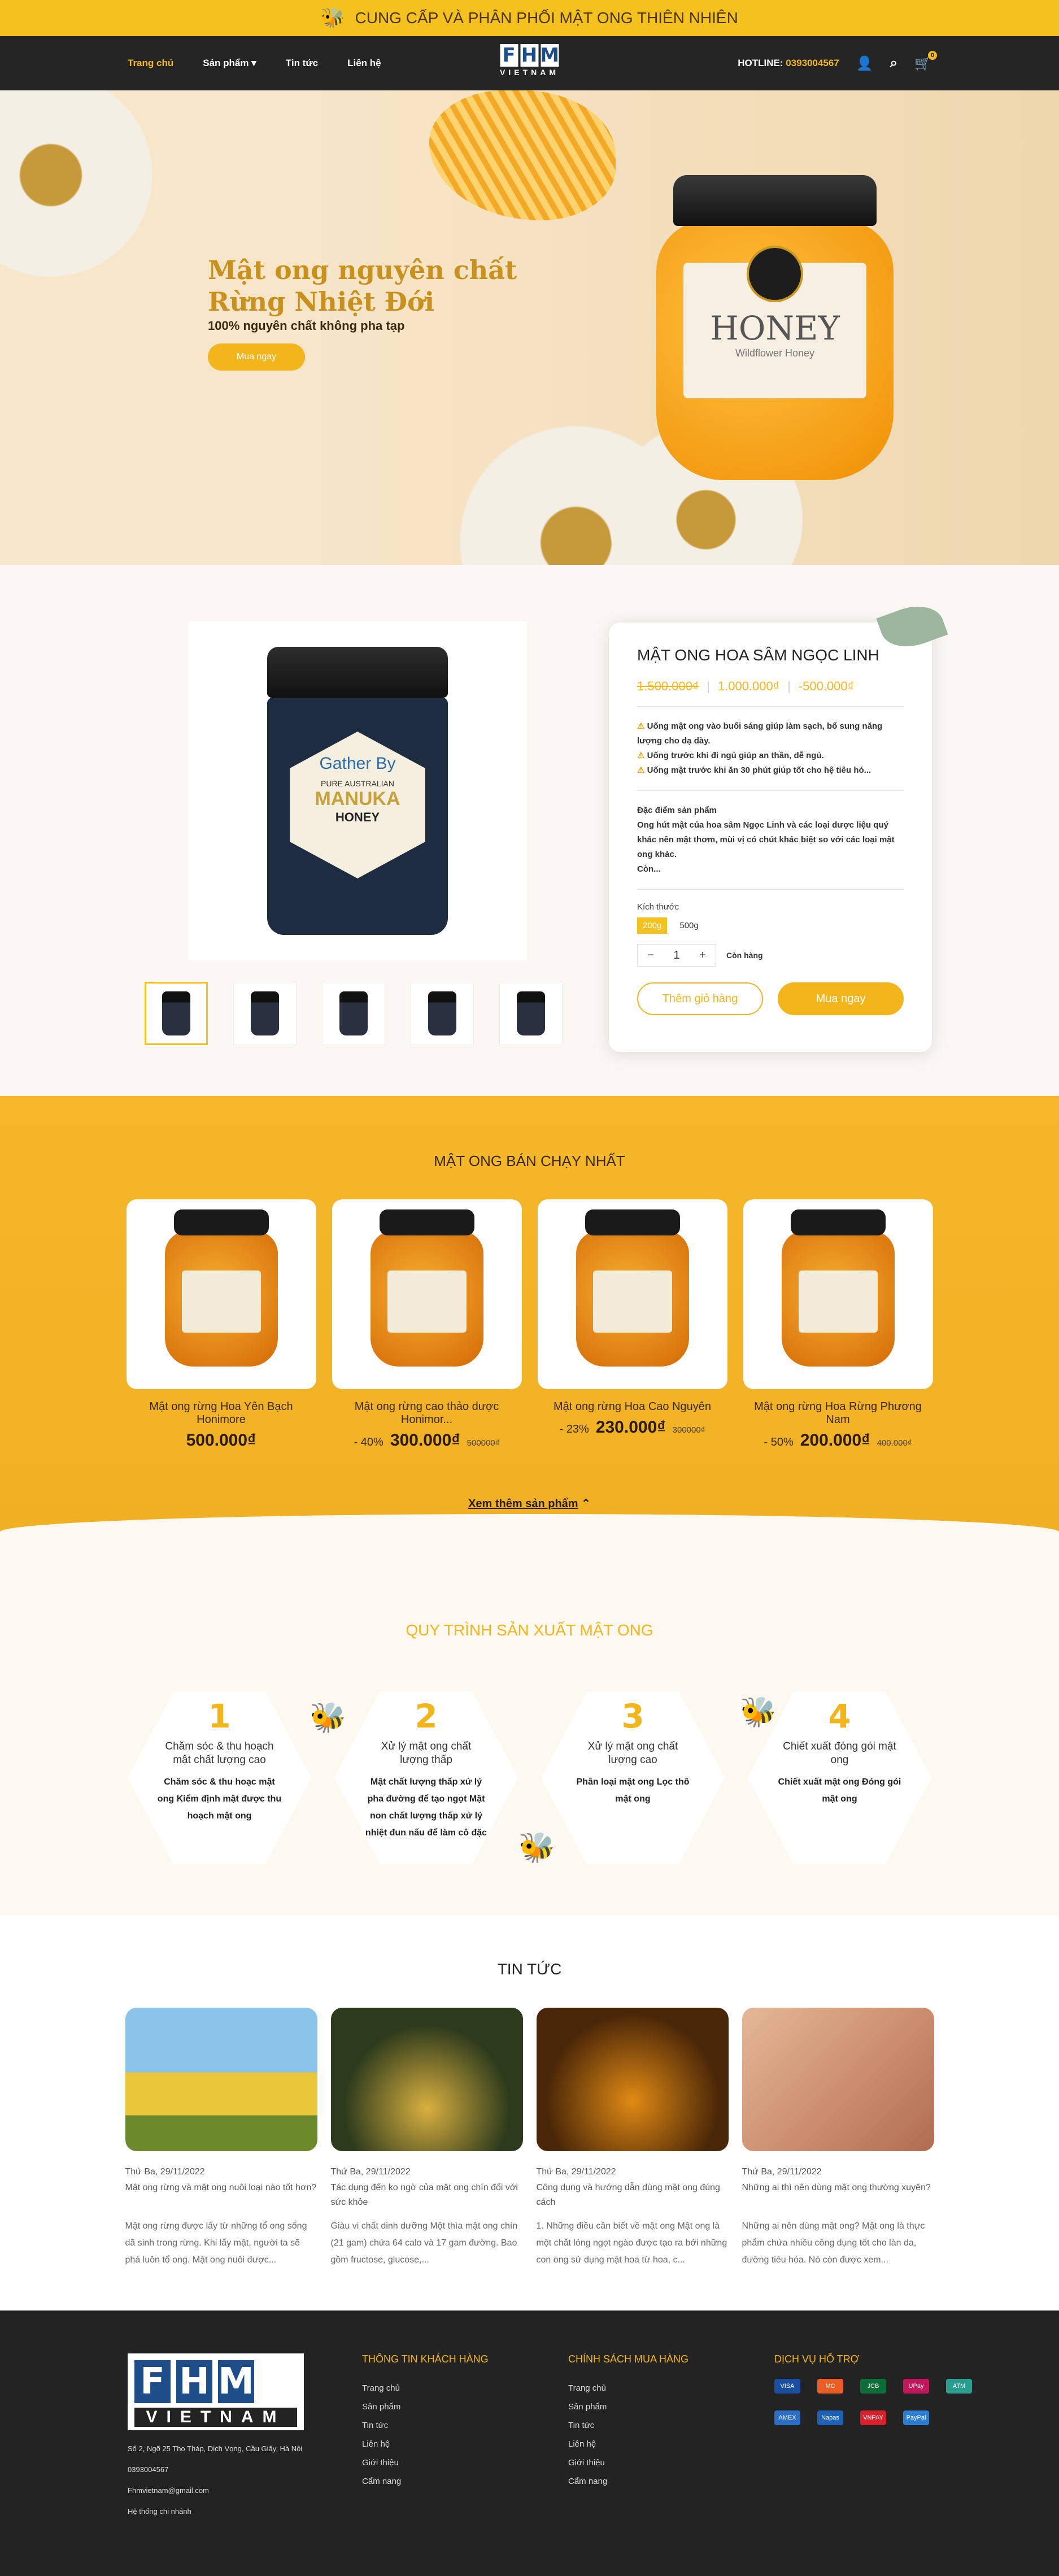 Image resolution: width=1059 pixels, height=2576 pixels. I want to click on step-number: 3, so click(632, 1716).